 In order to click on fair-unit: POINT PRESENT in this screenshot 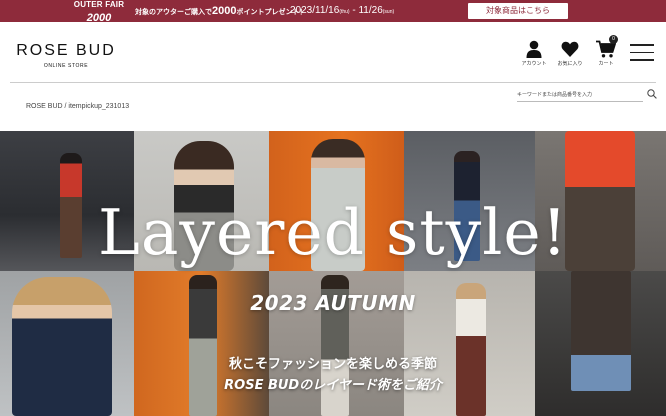, I will do `click(99, 28)`.